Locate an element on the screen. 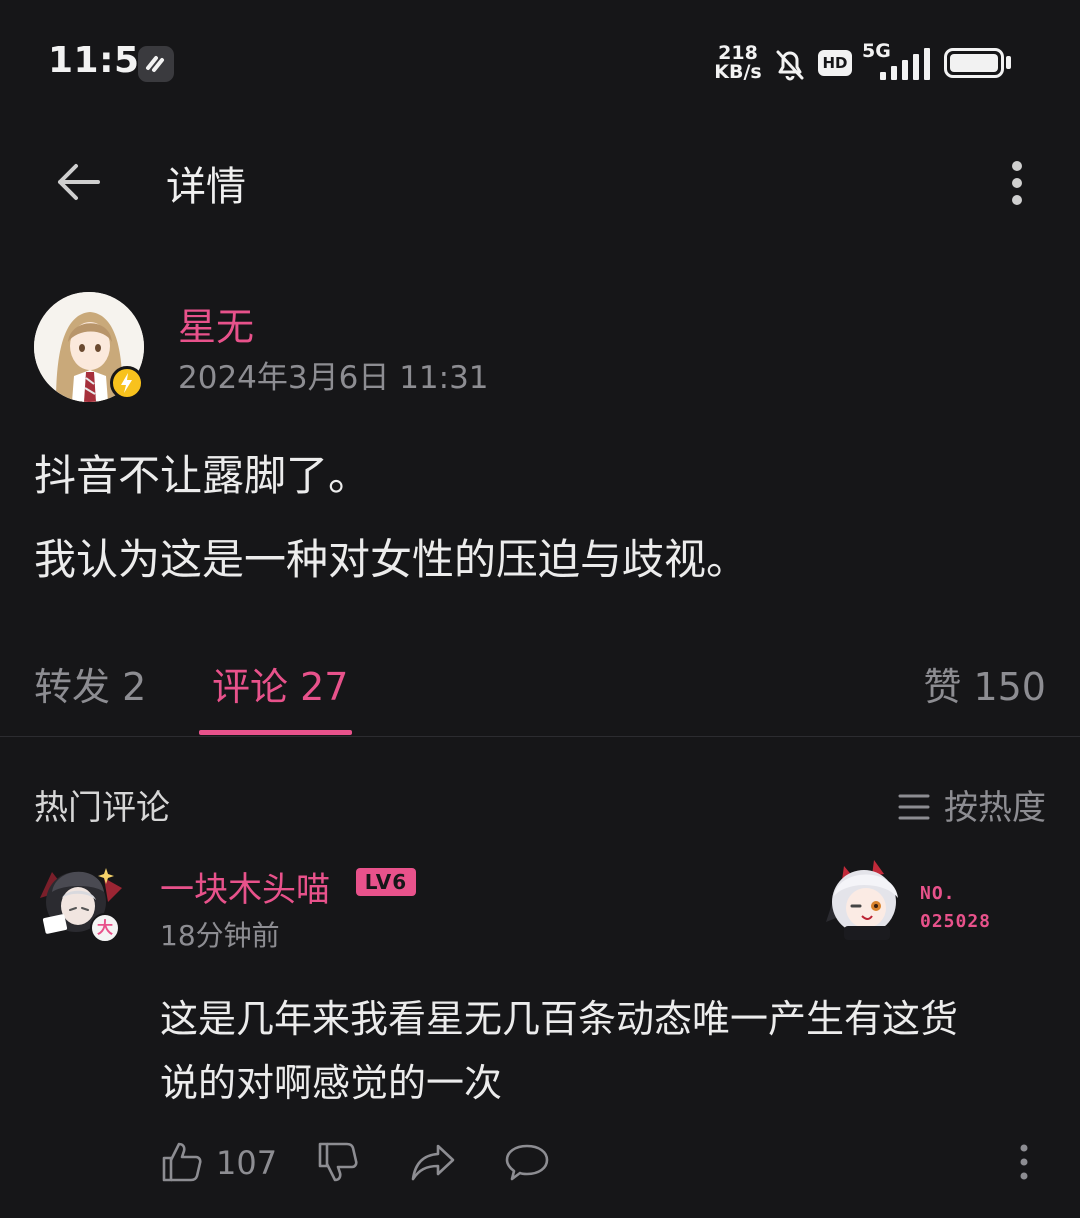 This screenshot has width=1080, height=1218. bell-off-icon is located at coordinates (790, 66).